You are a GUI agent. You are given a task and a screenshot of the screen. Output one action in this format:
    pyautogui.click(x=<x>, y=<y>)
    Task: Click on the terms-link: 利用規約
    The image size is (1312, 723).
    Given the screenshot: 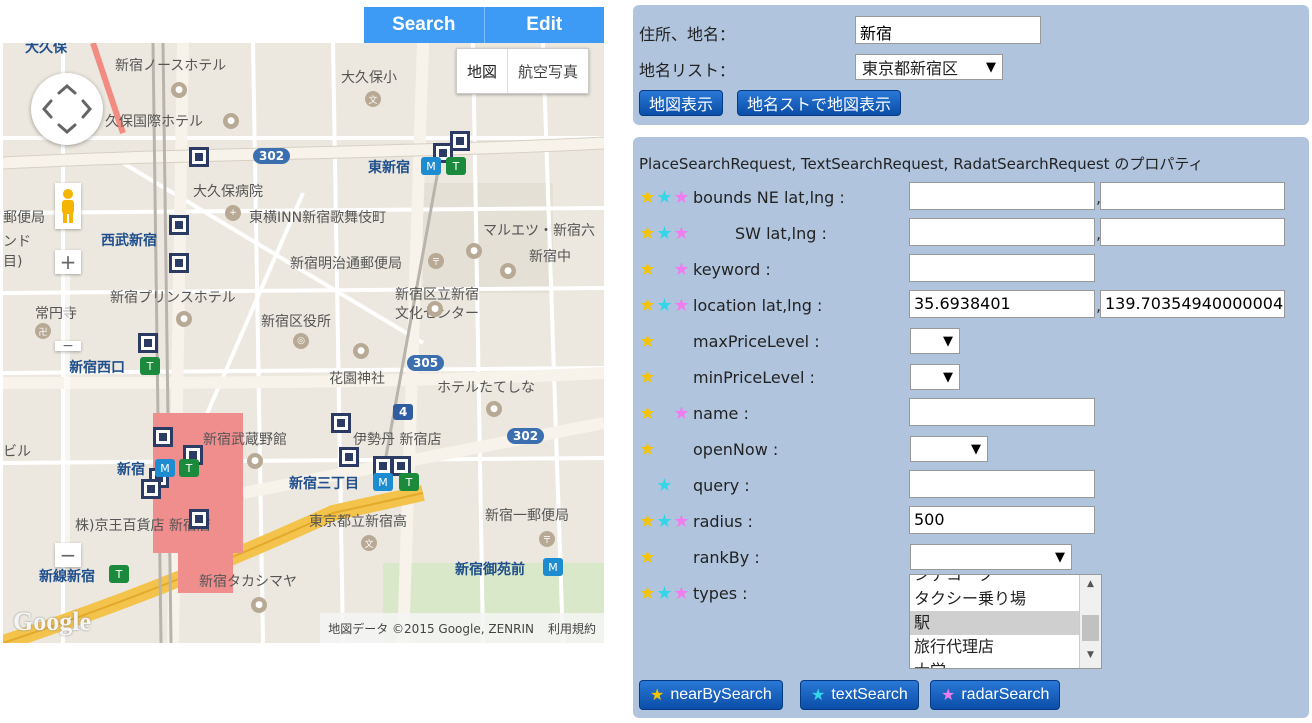 What is the action you would take?
    pyautogui.click(x=572, y=628)
    